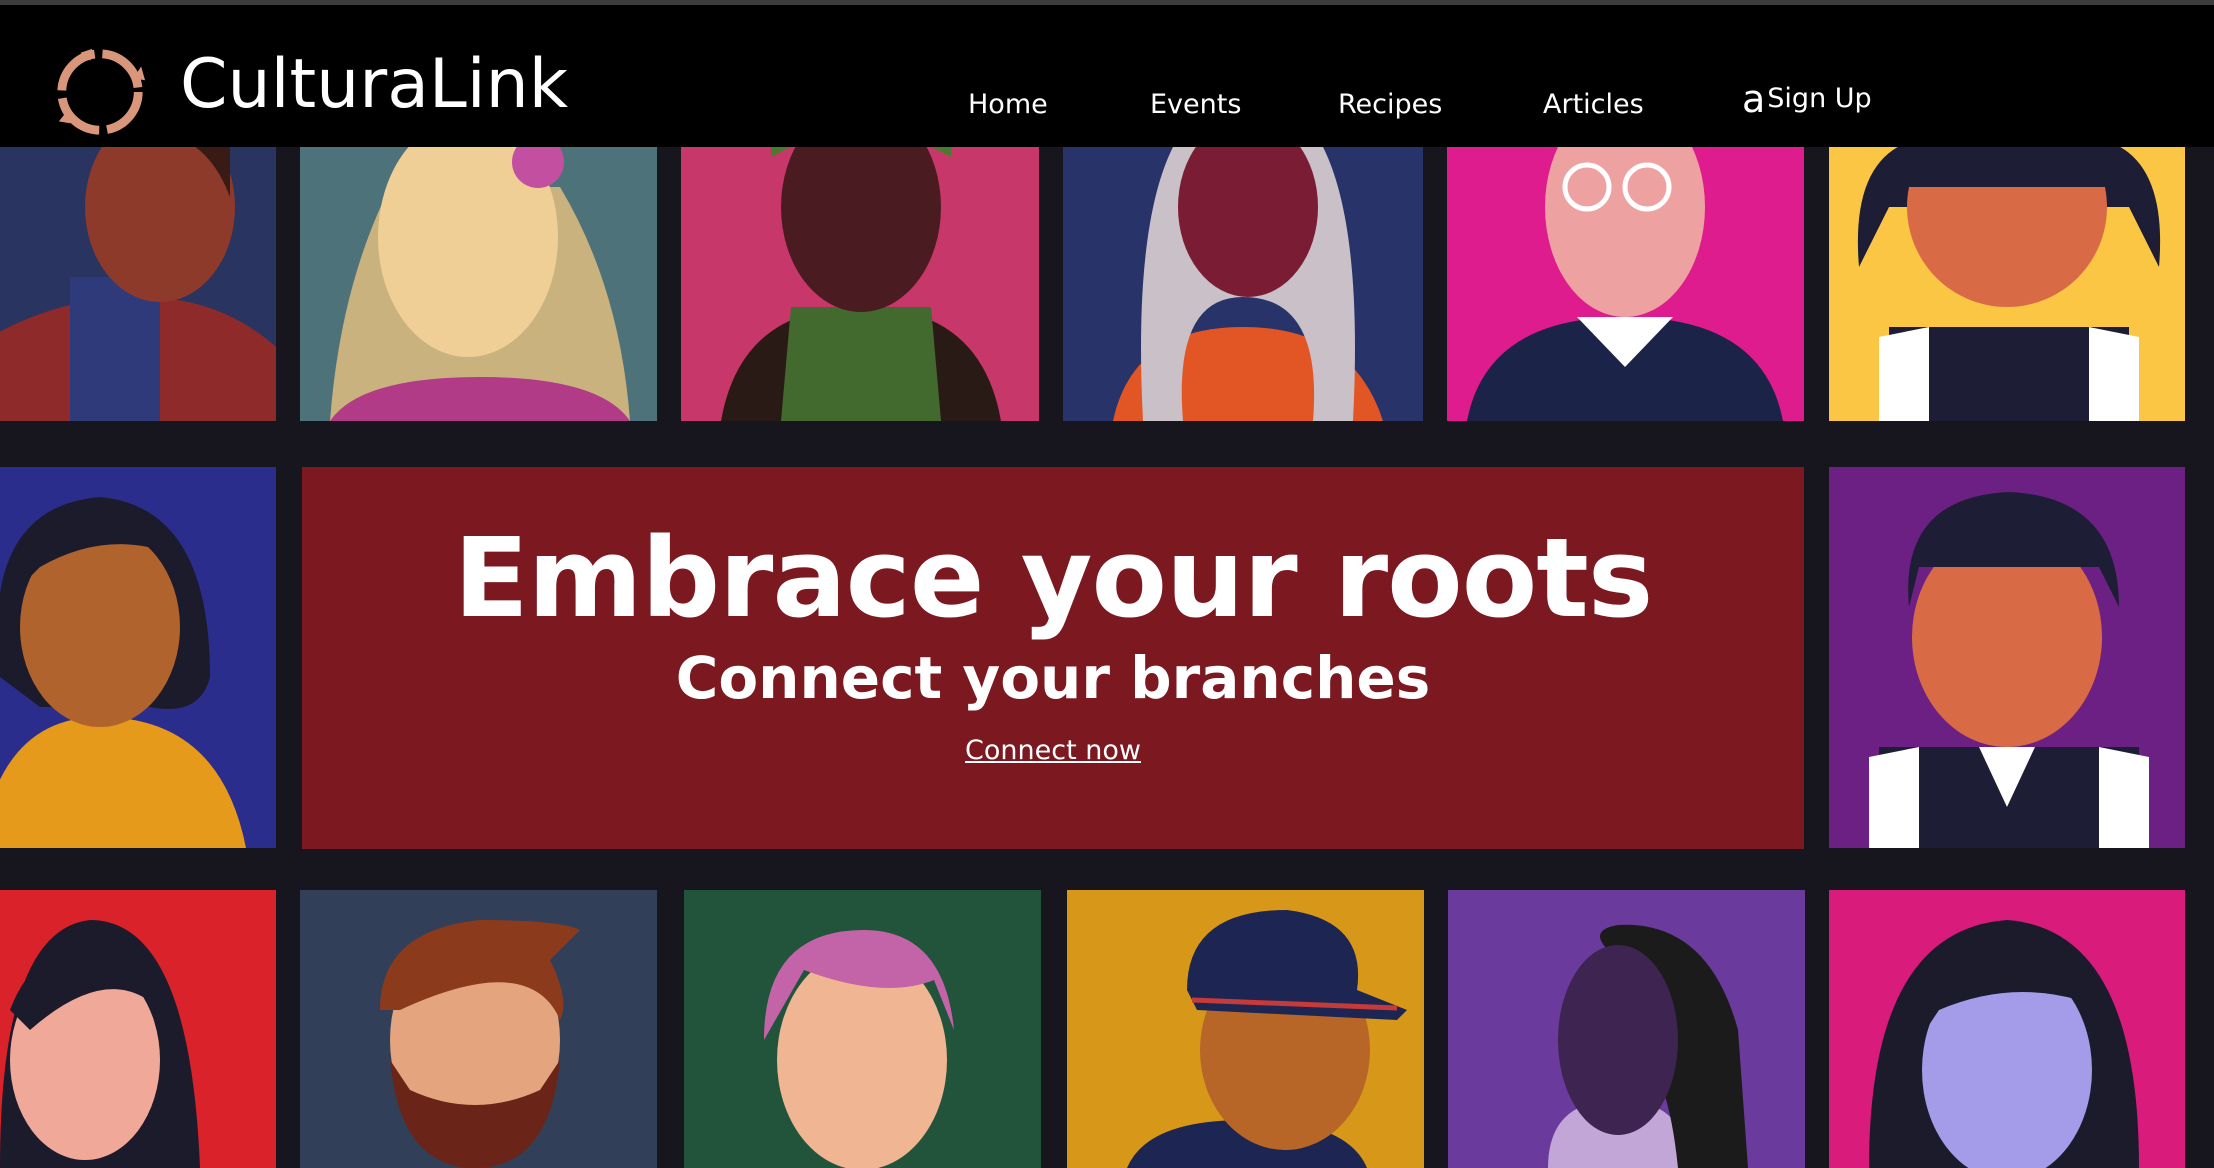 The height and width of the screenshot is (1168, 2214). What do you see at coordinates (1053, 578) in the screenshot?
I see `hero-title: Embrace your roots` at bounding box center [1053, 578].